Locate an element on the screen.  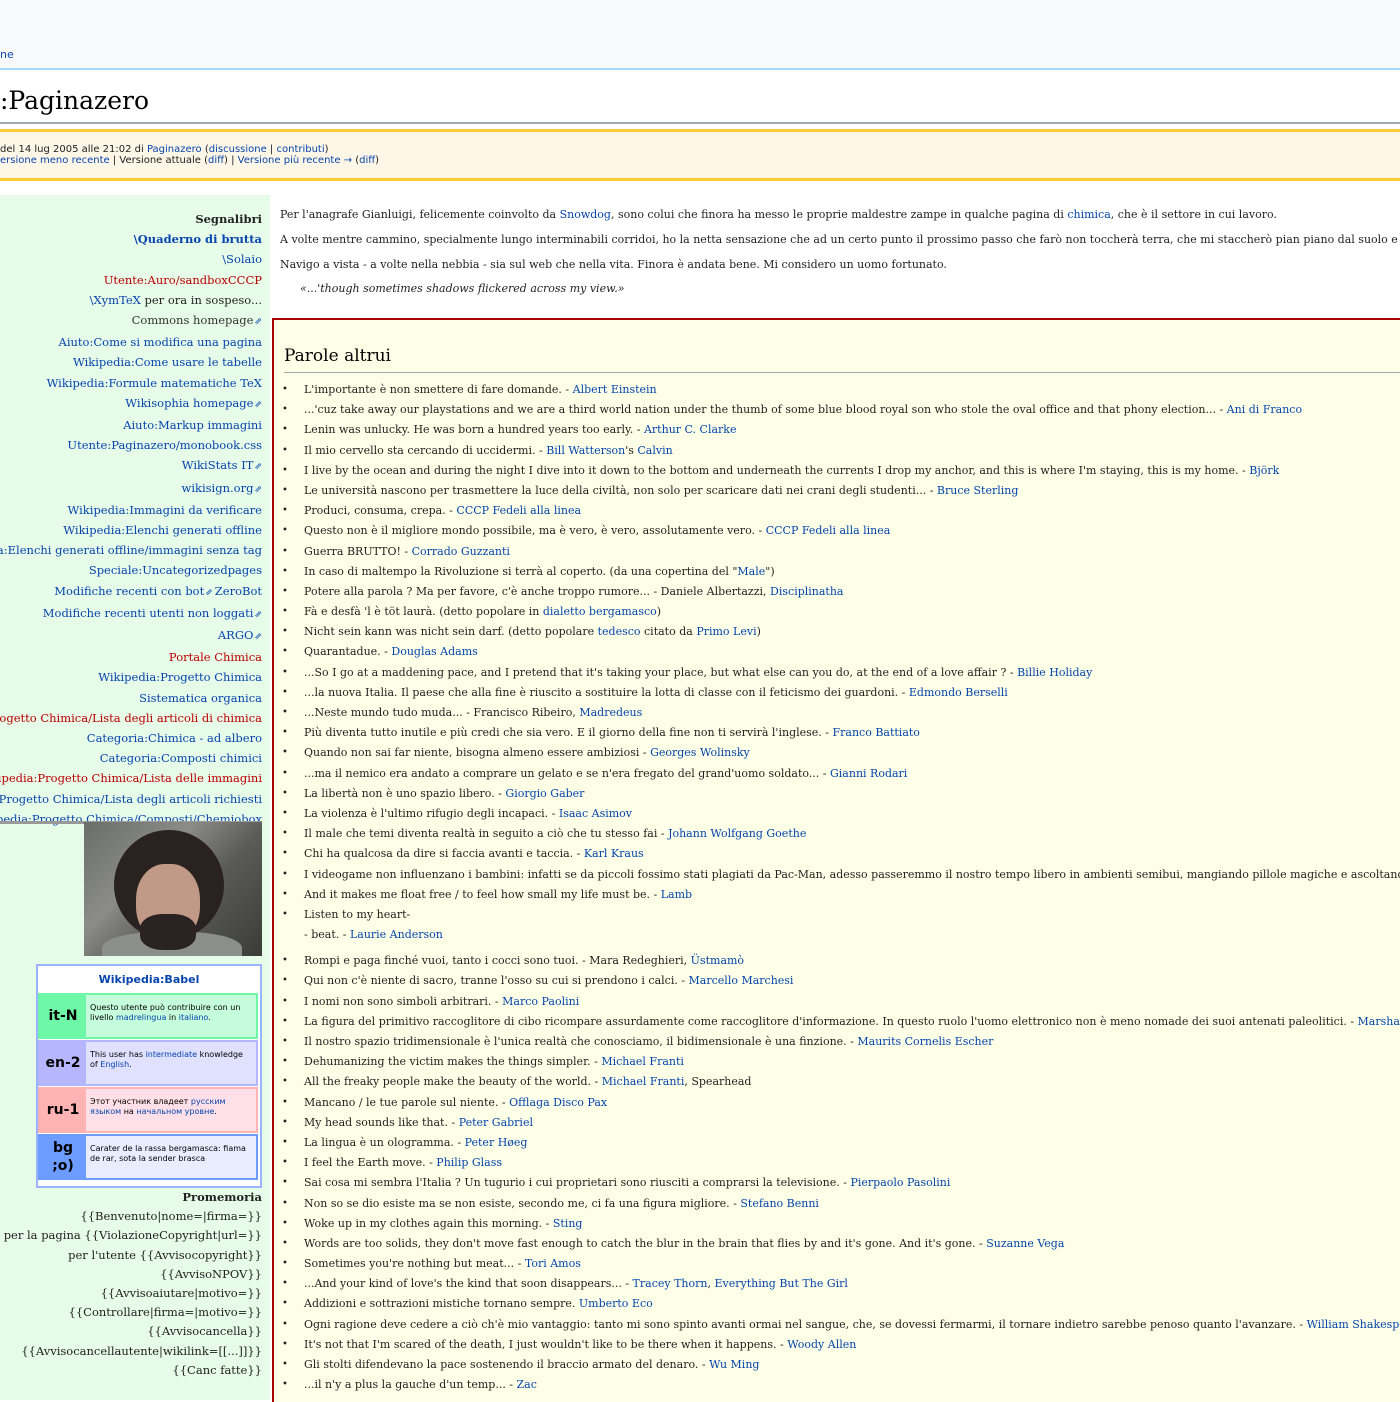
bookmark-link: Utente:Auro/sandboxCCCP is located at coordinates (183, 280).